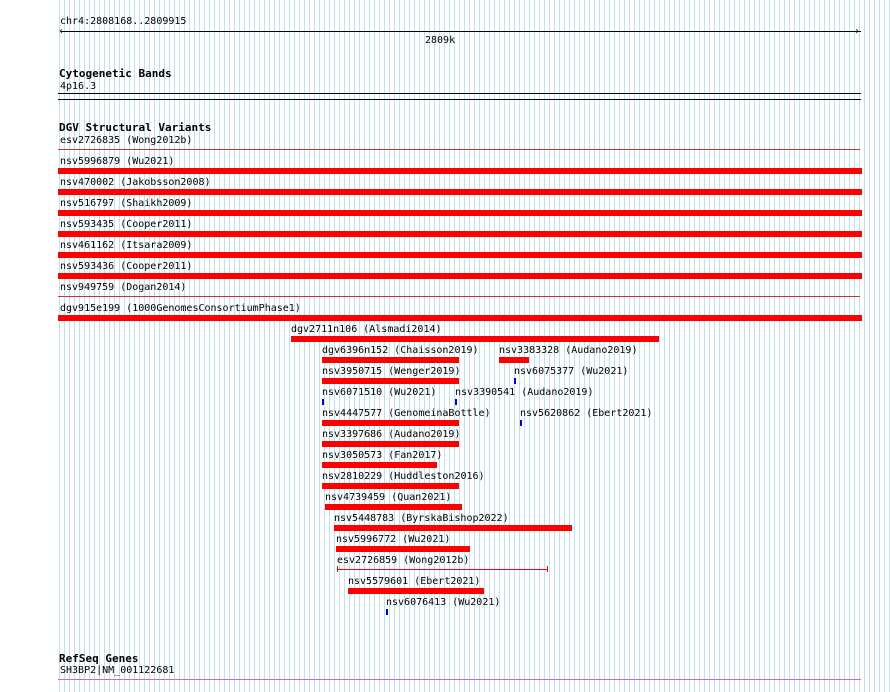  What do you see at coordinates (459, 679) in the screenshot?
I see `gene-line` at bounding box center [459, 679].